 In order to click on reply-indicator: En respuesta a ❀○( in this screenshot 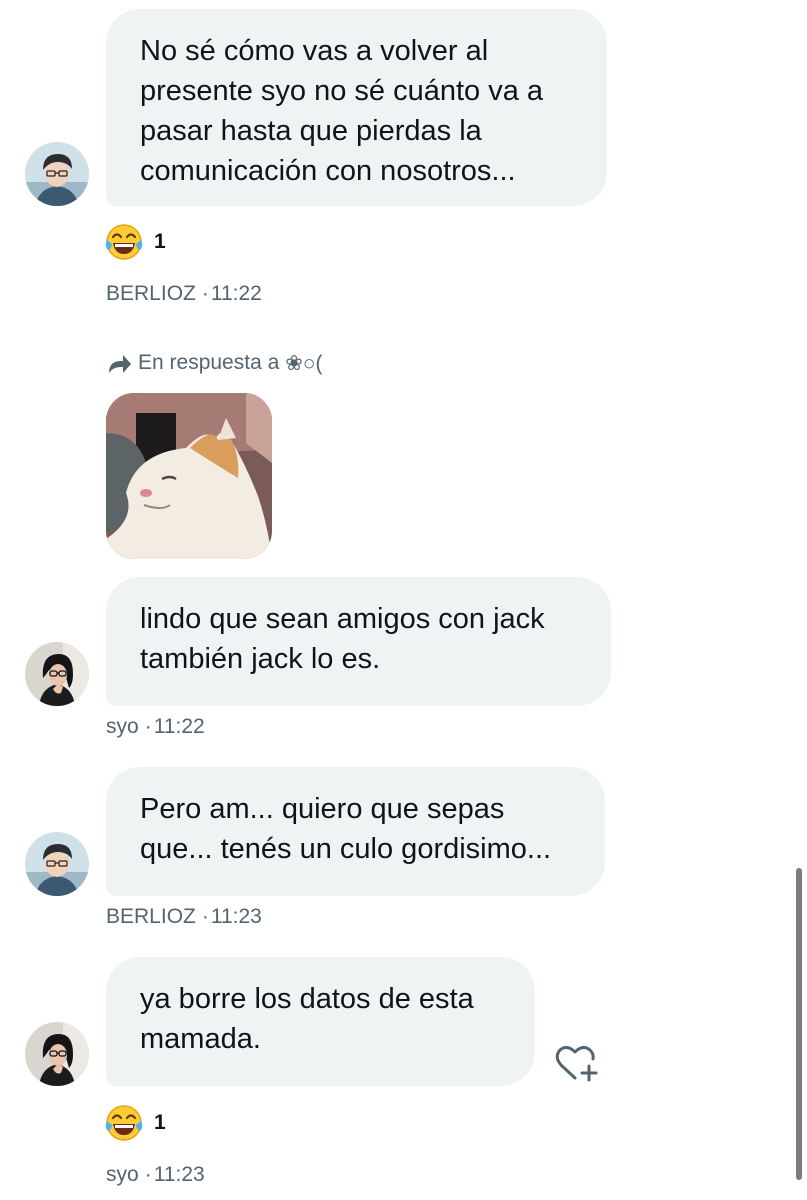, I will do `click(214, 363)`.